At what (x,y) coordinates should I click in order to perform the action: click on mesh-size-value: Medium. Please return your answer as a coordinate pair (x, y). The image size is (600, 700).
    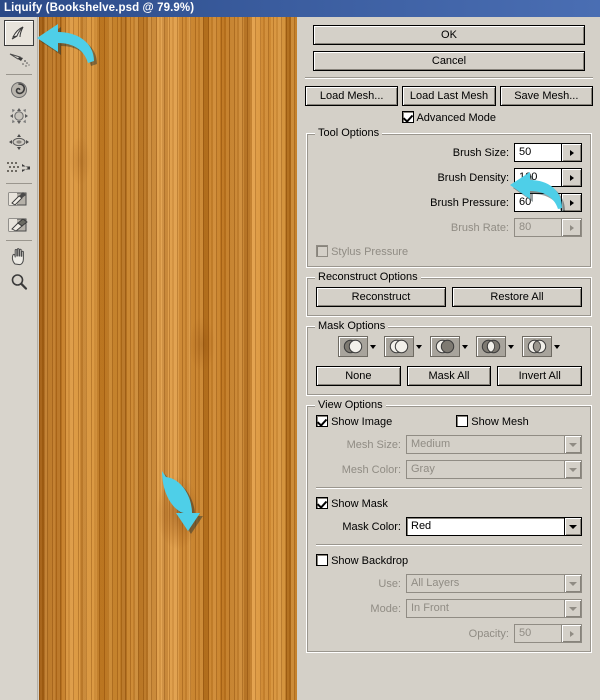
    Looking at the image, I should click on (431, 444).